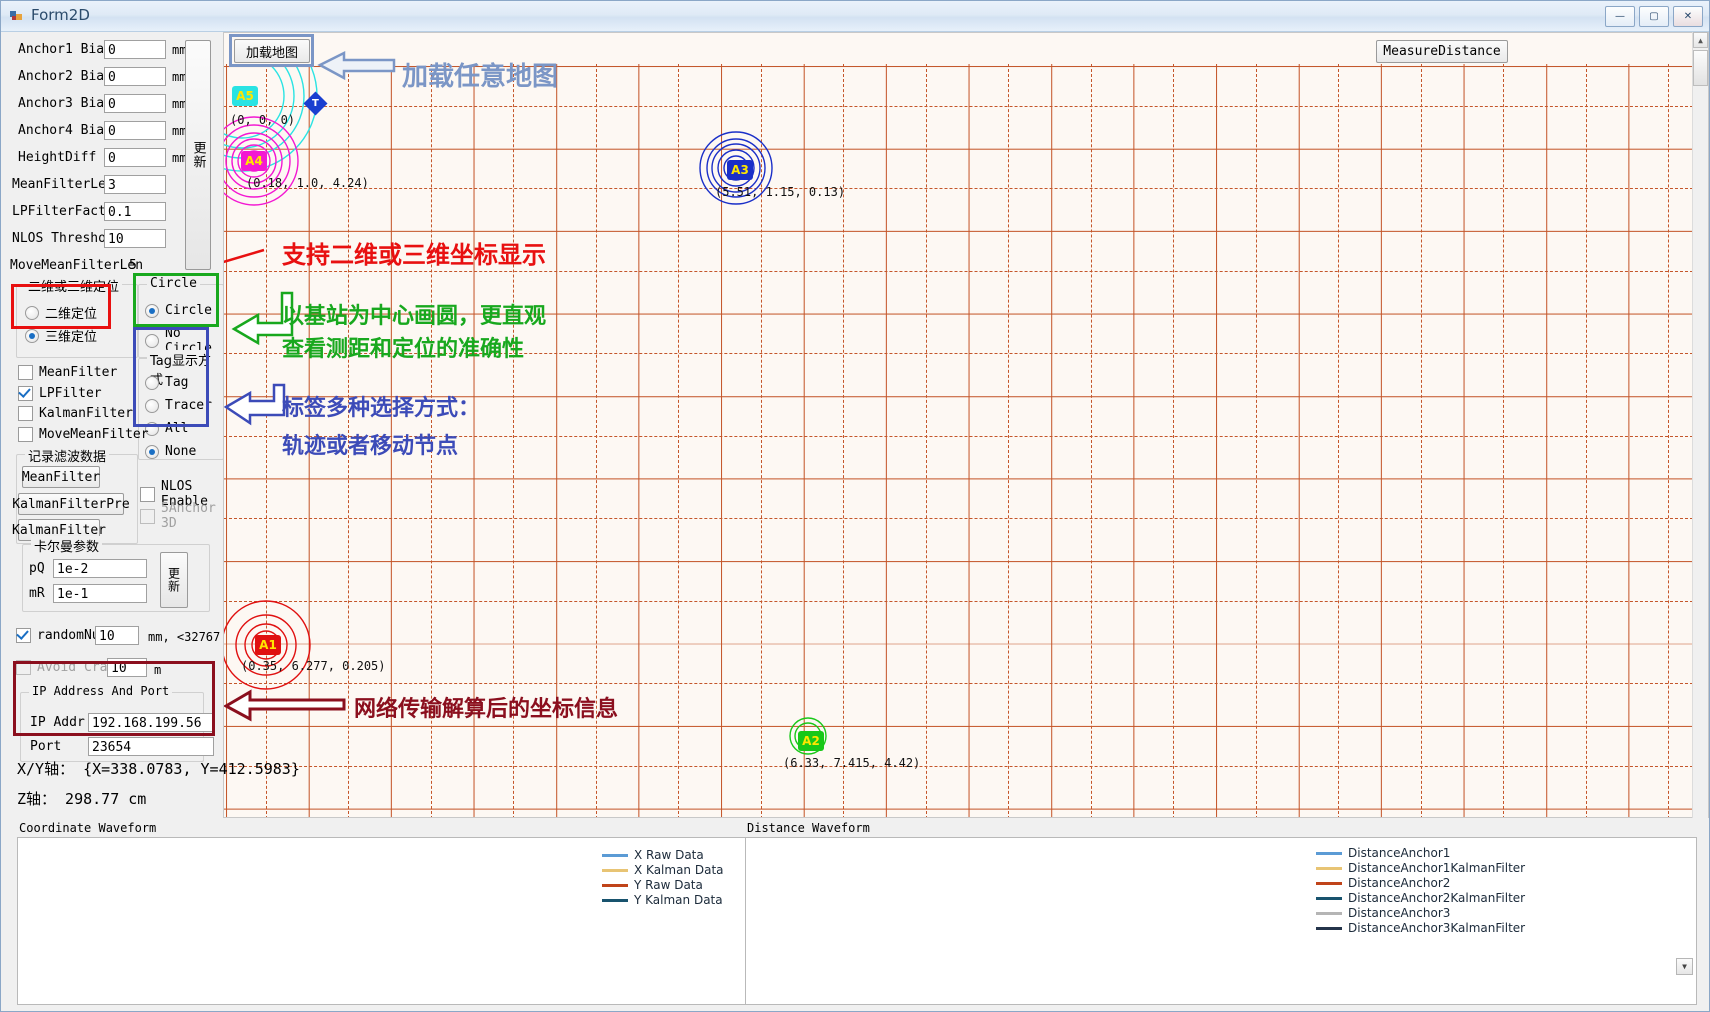 The width and height of the screenshot is (1710, 1012). Describe the element at coordinates (57, 157) in the screenshot. I see `field-label: HeightDiff` at that location.